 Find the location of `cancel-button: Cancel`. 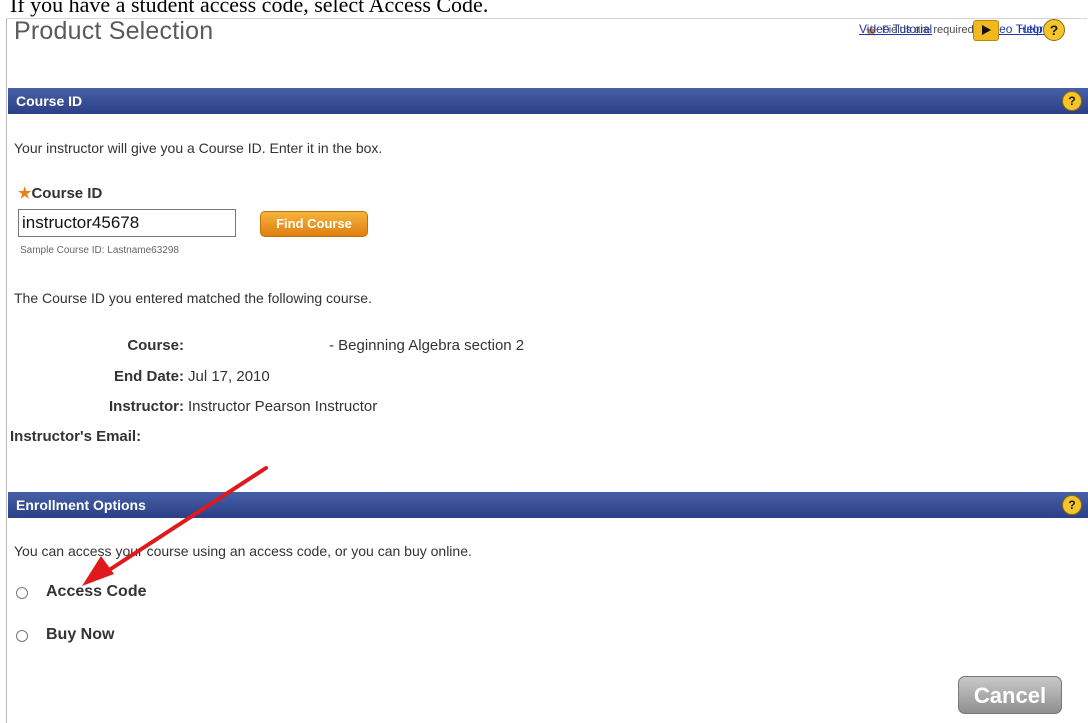

cancel-button: Cancel is located at coordinates (1010, 695).